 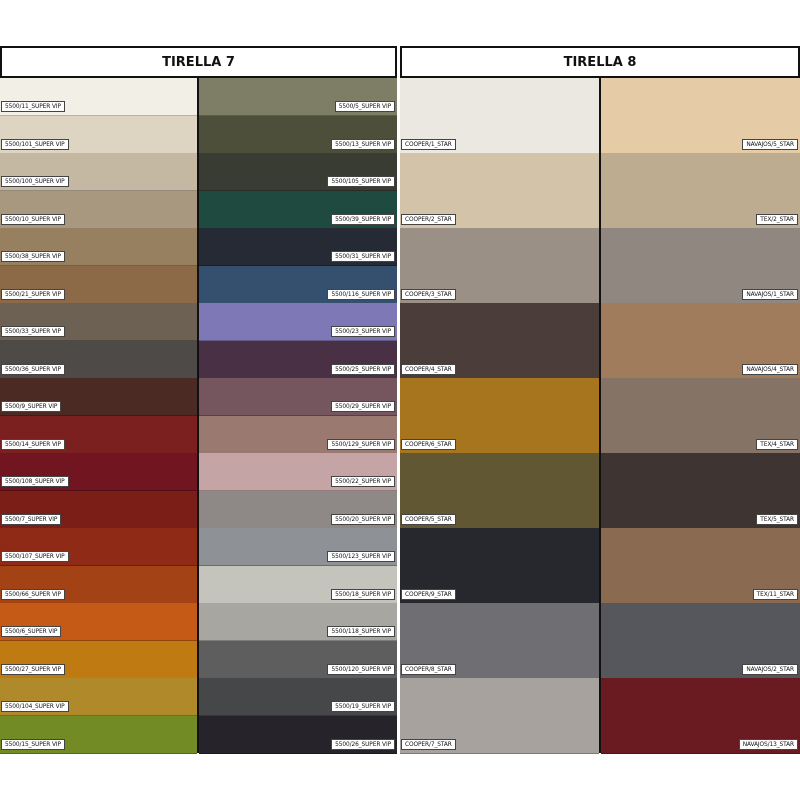 What do you see at coordinates (33, 219) in the screenshot?
I see `swatch-code-label: 5500/10_SUPER VIP` at bounding box center [33, 219].